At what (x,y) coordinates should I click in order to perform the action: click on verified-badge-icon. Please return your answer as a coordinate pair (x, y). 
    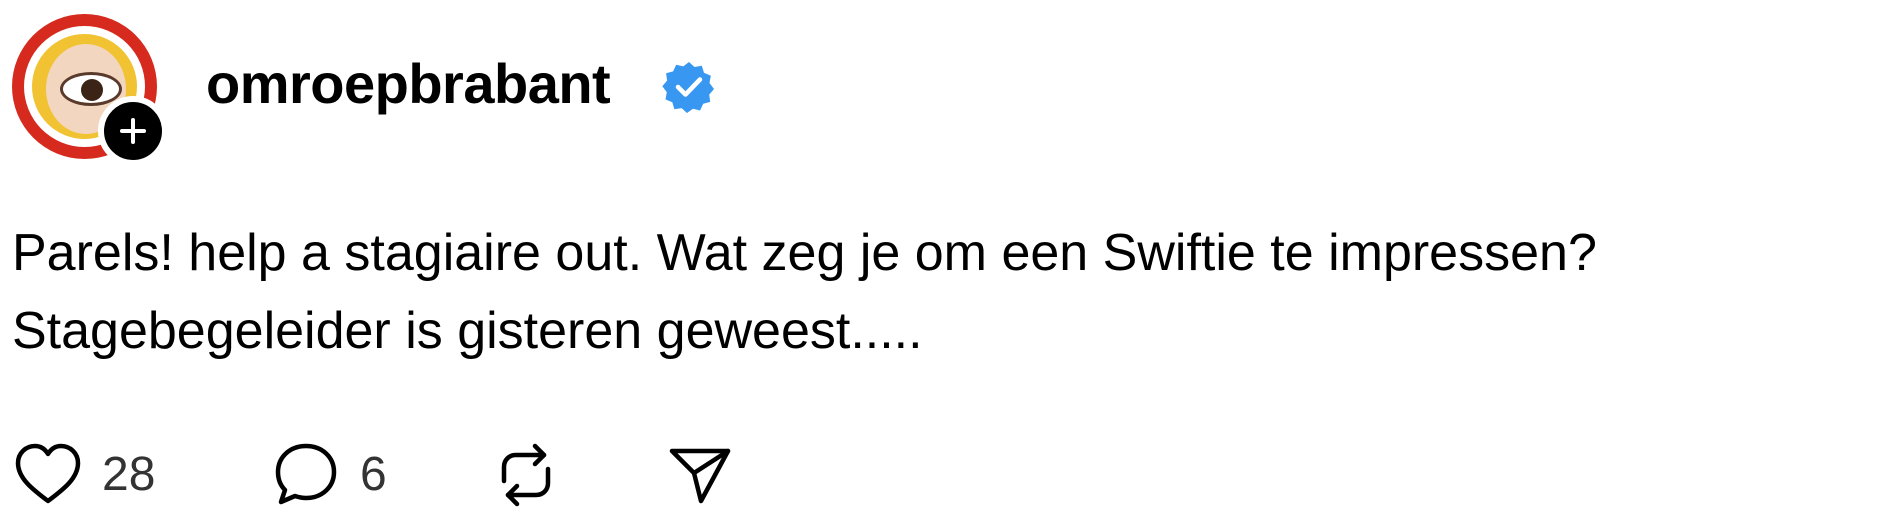
    Looking at the image, I should click on (688, 87).